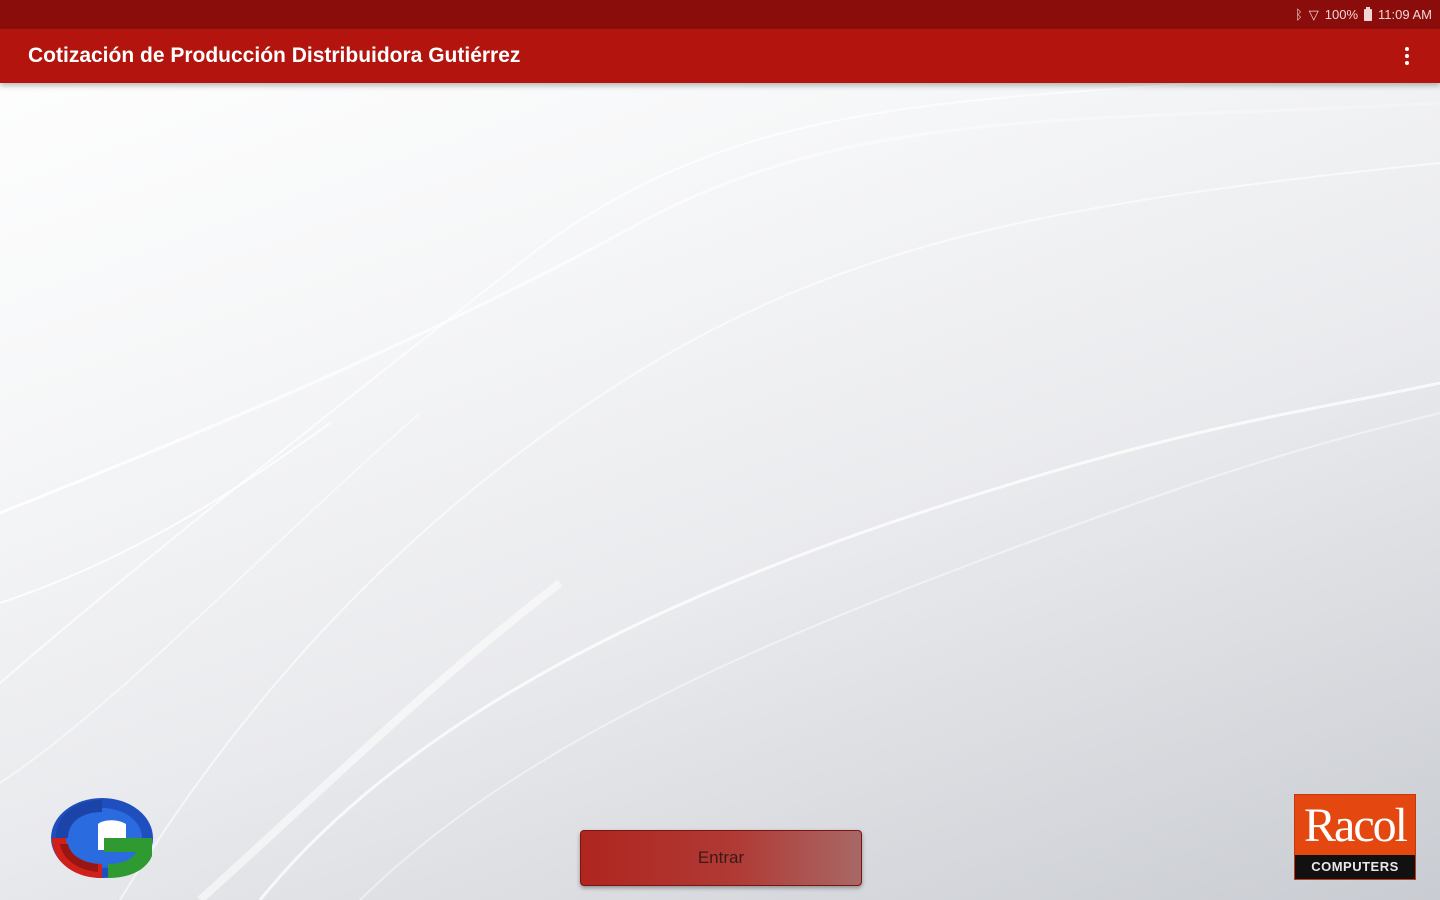 The height and width of the screenshot is (900, 1440). What do you see at coordinates (1405, 14) in the screenshot?
I see `clock: 11:09 AM` at bounding box center [1405, 14].